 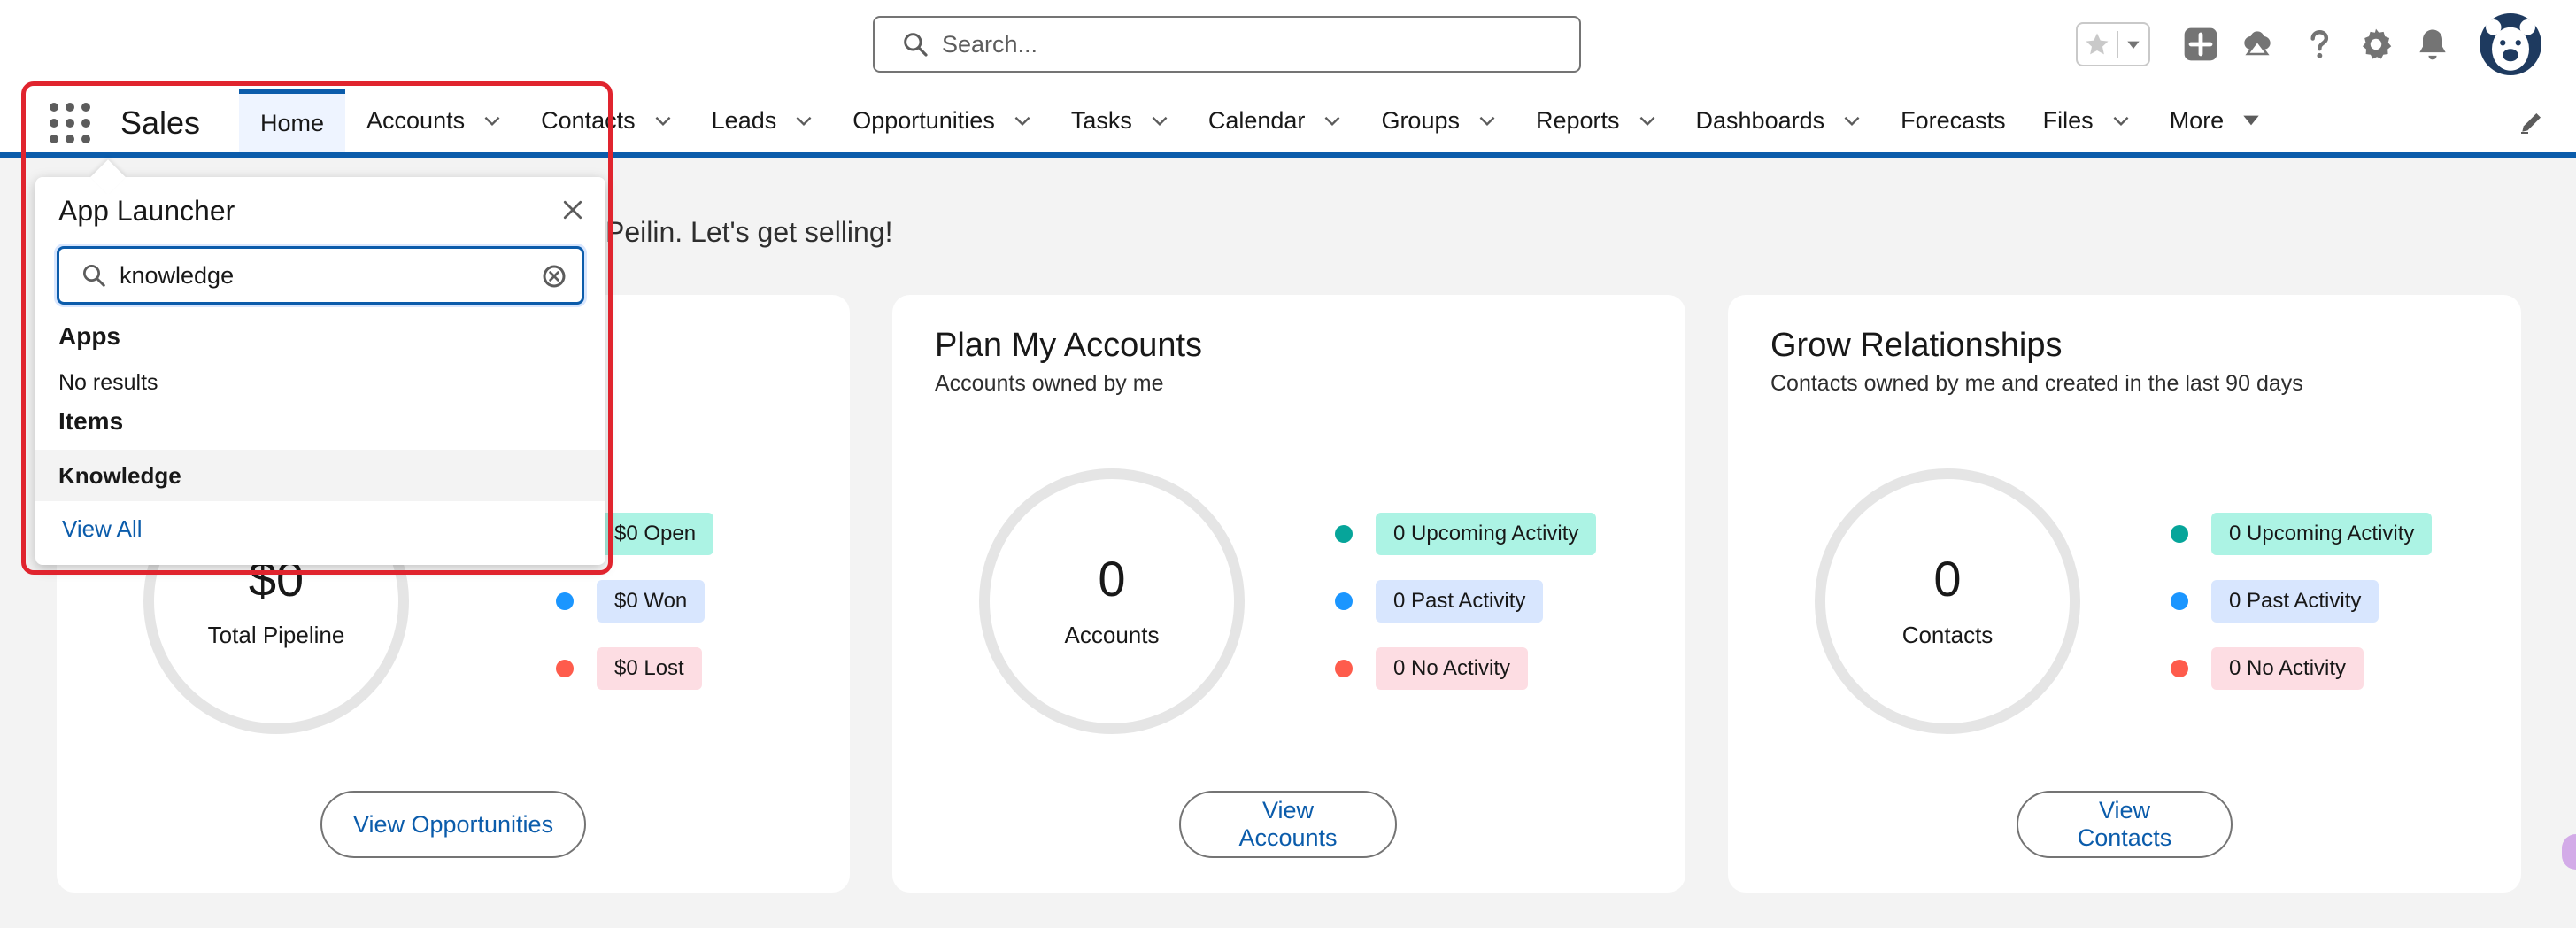 What do you see at coordinates (572, 210) in the screenshot?
I see `close-icon` at bounding box center [572, 210].